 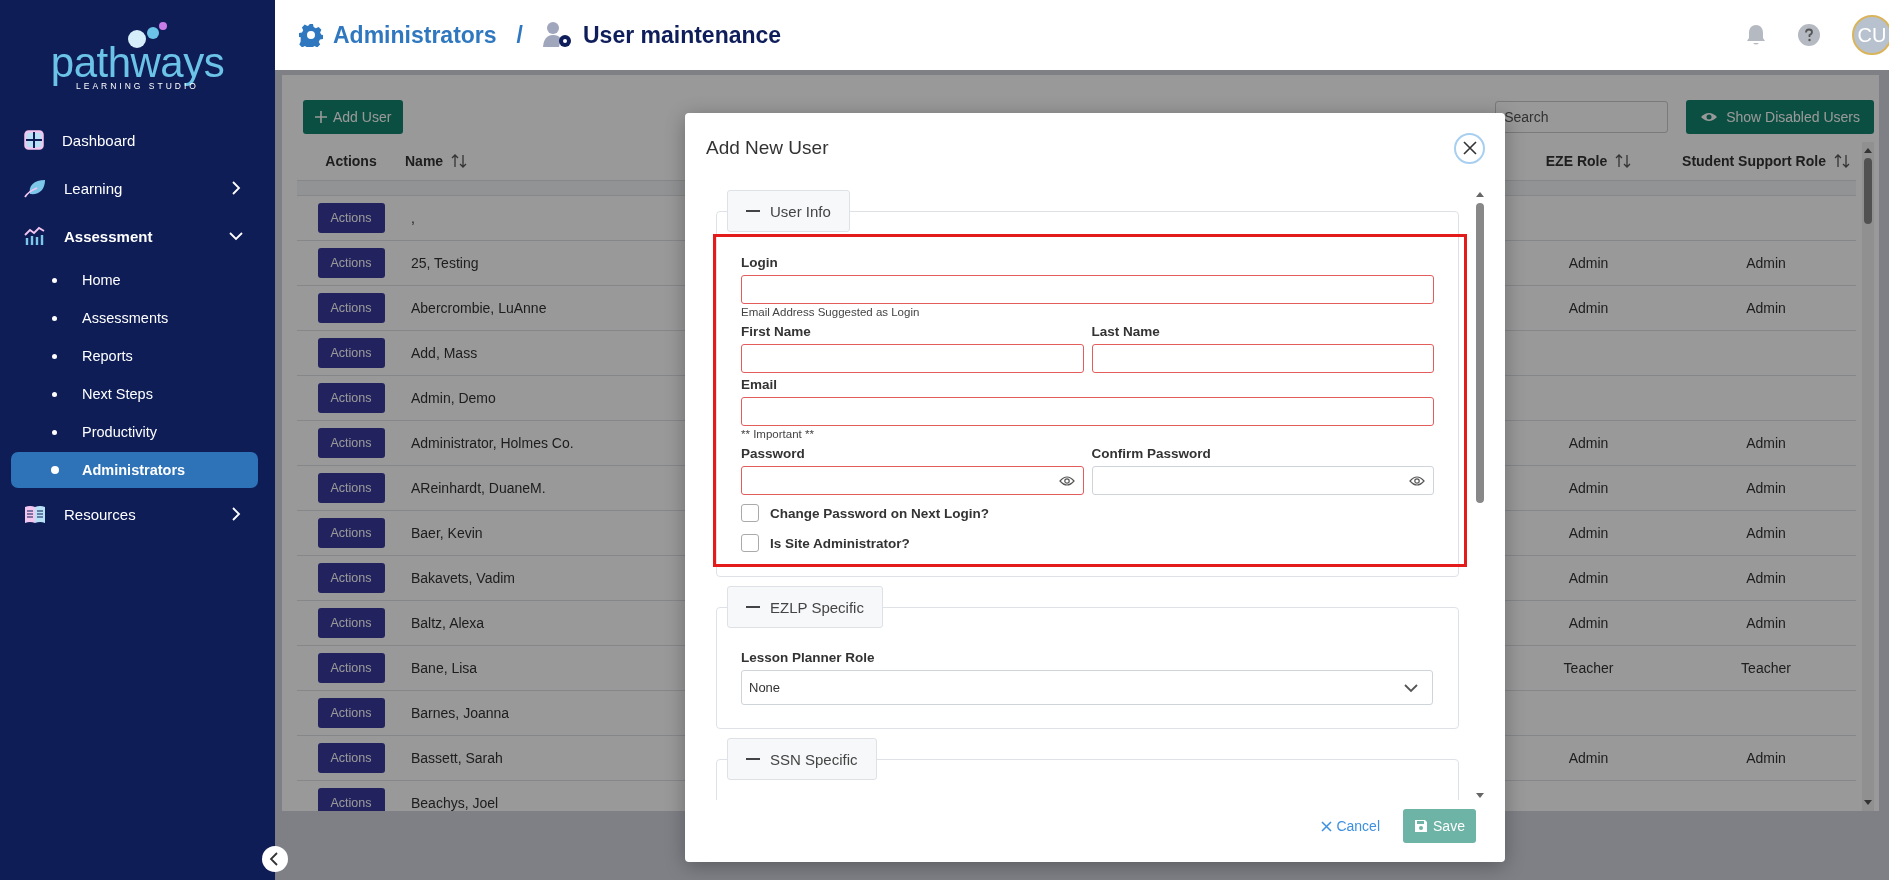 I want to click on field-label: Email, so click(x=760, y=385).